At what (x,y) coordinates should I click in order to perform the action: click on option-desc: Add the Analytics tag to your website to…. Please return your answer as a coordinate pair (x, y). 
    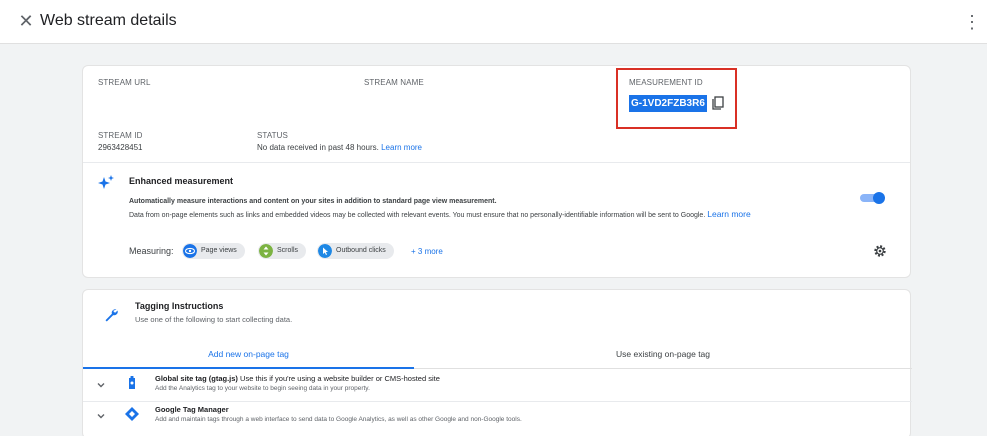
    Looking at the image, I should click on (262, 388).